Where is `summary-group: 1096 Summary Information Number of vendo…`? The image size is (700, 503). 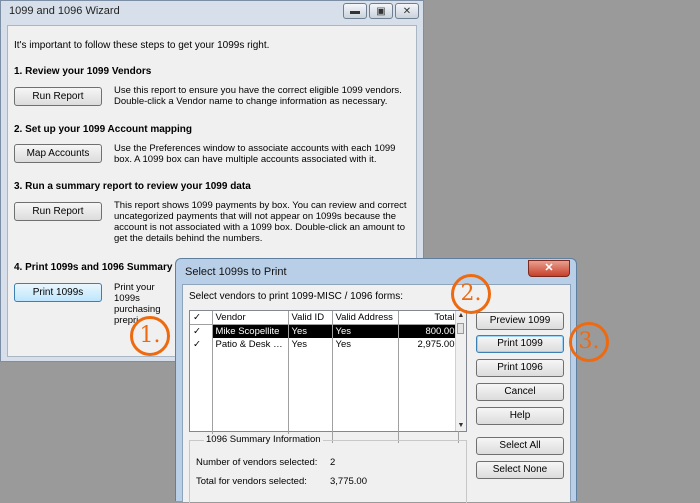 summary-group: 1096 Summary Information Number of vendo… is located at coordinates (328, 468).